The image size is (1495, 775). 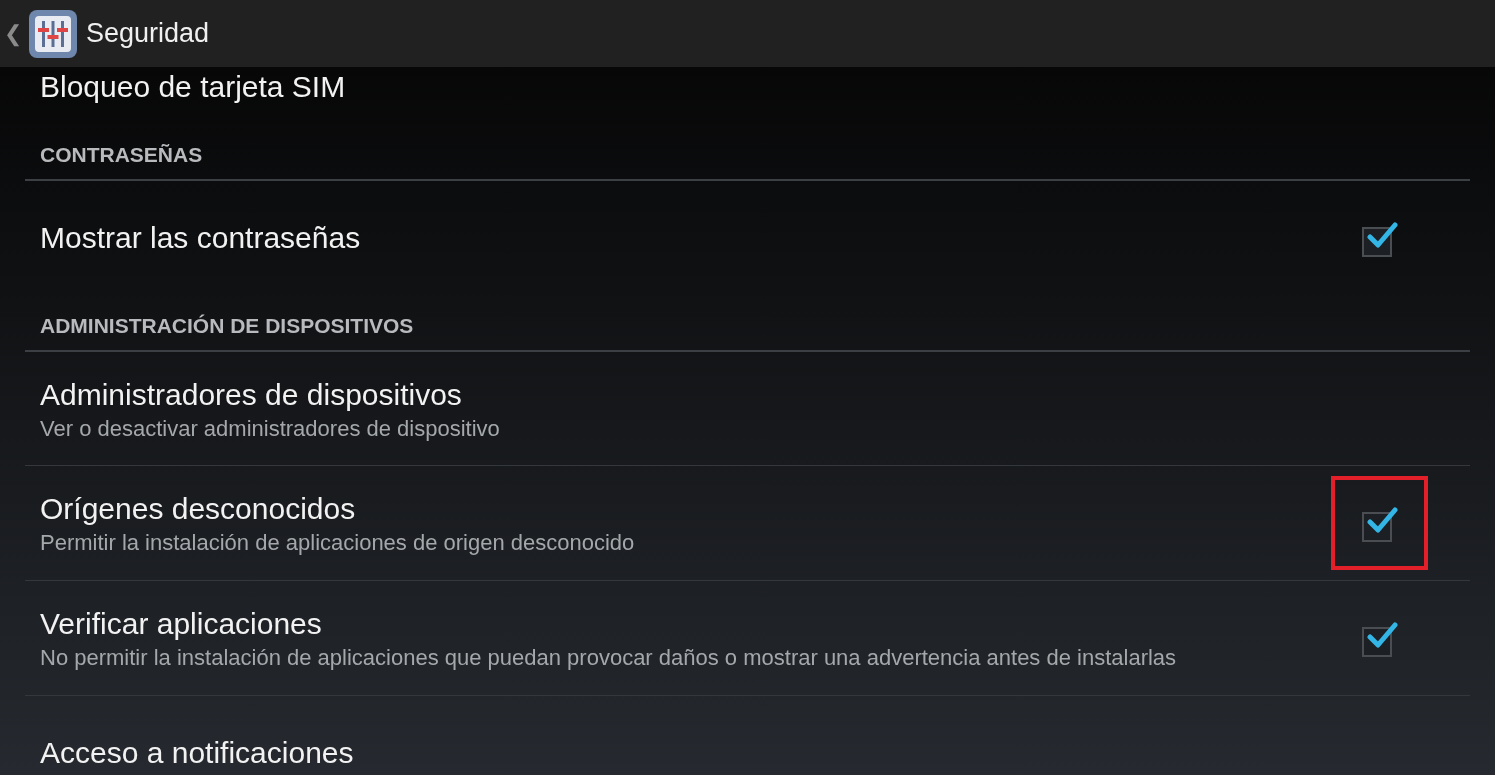 What do you see at coordinates (747, 752) in the screenshot?
I see `setting-title: Acceso a notificaciones` at bounding box center [747, 752].